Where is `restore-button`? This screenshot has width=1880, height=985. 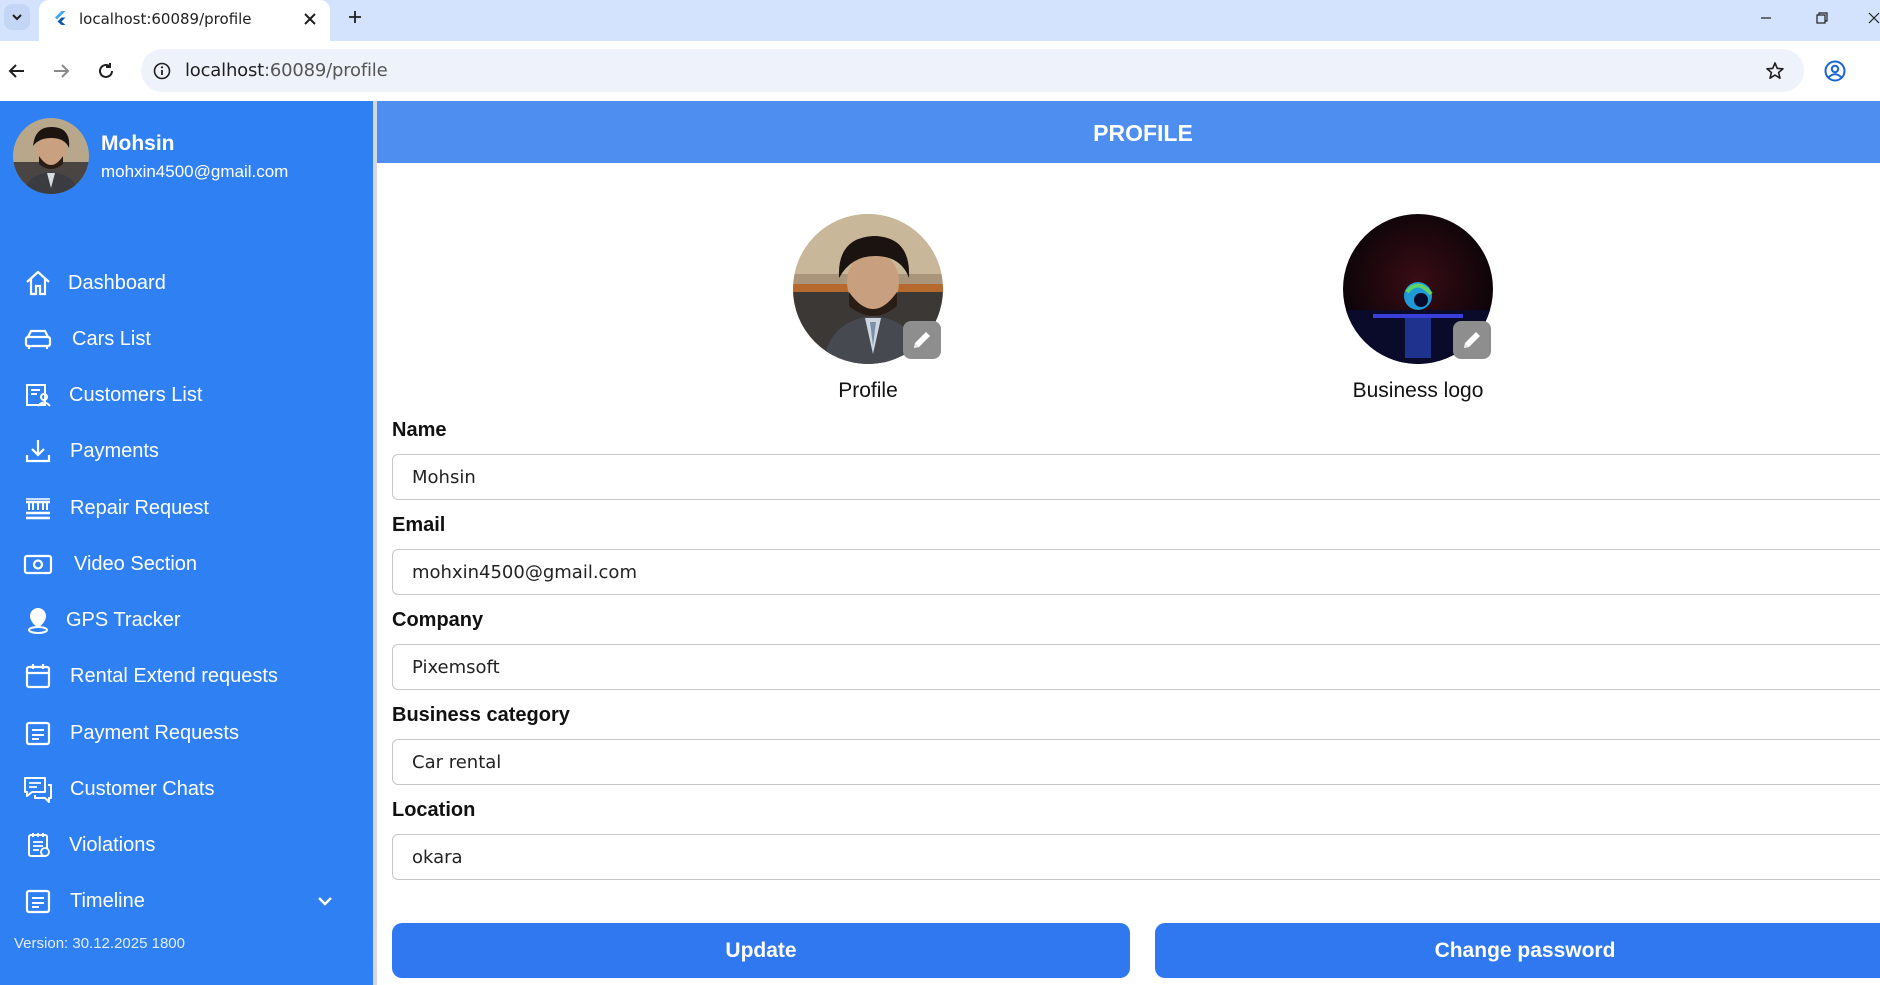 restore-button is located at coordinates (1822, 18).